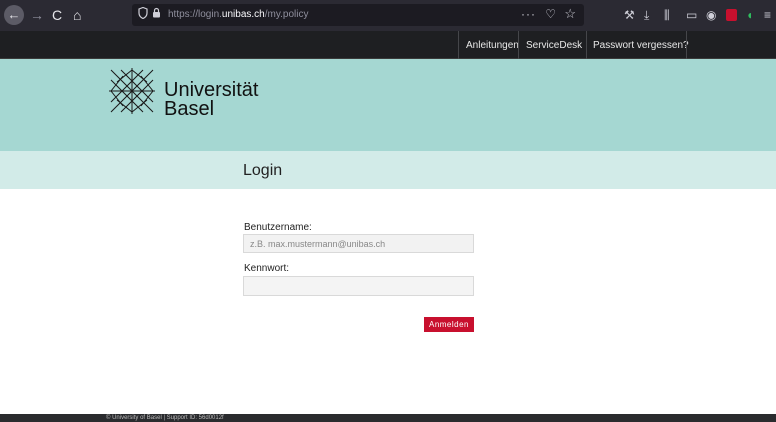  I want to click on password-label: Kennwort:, so click(267, 268).